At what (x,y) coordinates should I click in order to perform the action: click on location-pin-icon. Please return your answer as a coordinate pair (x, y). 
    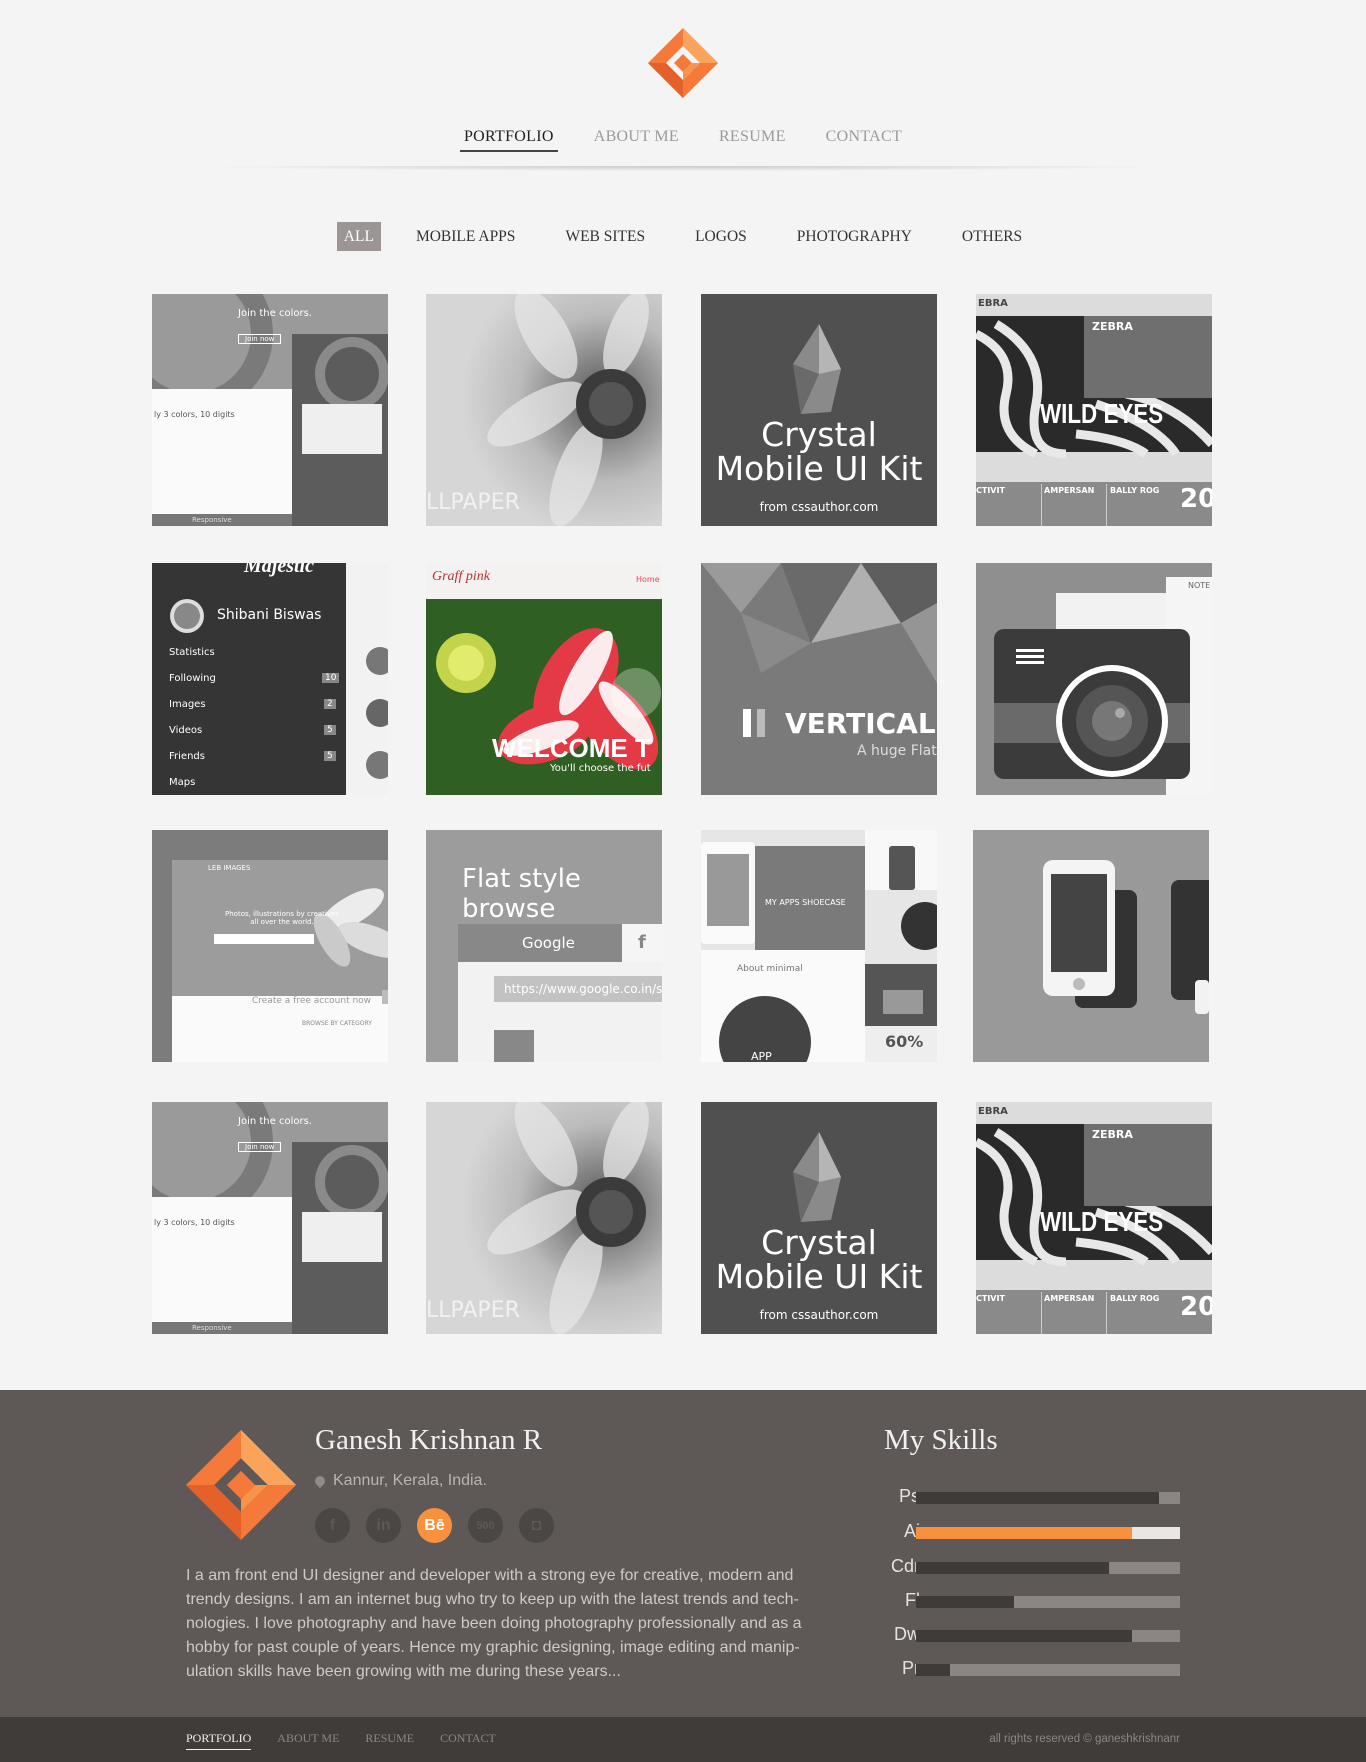
    Looking at the image, I should click on (320, 1480).